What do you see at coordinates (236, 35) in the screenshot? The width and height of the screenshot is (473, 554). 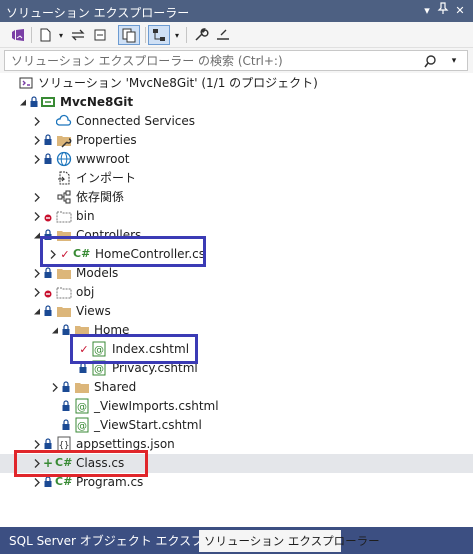 I see `toolbar: ▾ ▾` at bounding box center [236, 35].